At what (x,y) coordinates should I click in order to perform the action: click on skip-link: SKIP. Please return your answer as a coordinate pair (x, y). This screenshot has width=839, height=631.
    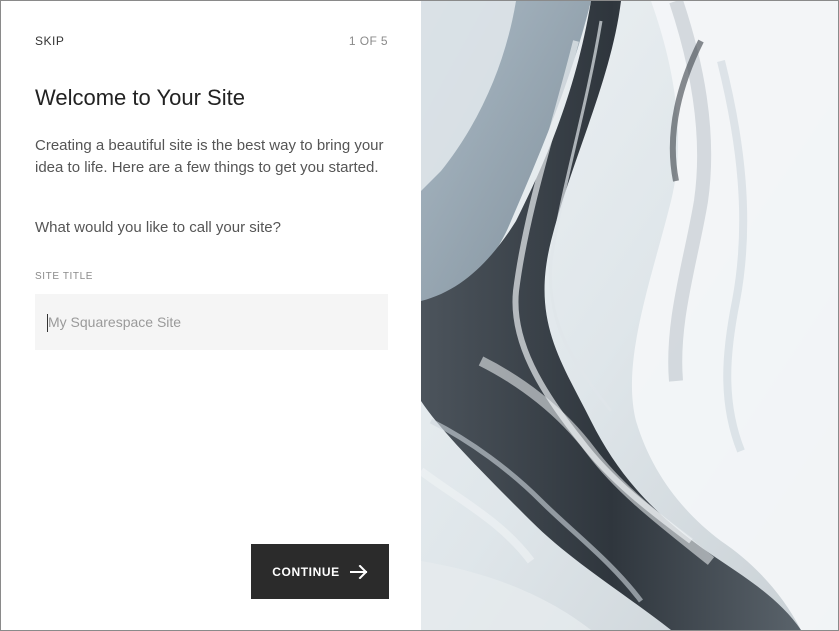
    Looking at the image, I should click on (49, 41).